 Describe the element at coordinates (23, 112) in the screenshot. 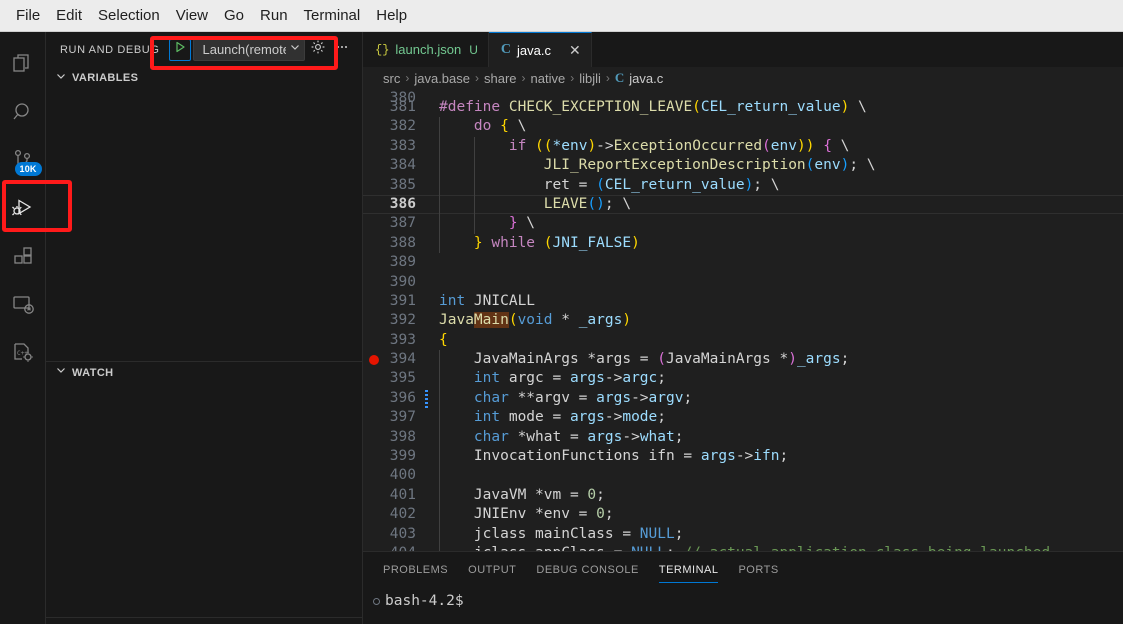

I see `activity-item-search` at that location.